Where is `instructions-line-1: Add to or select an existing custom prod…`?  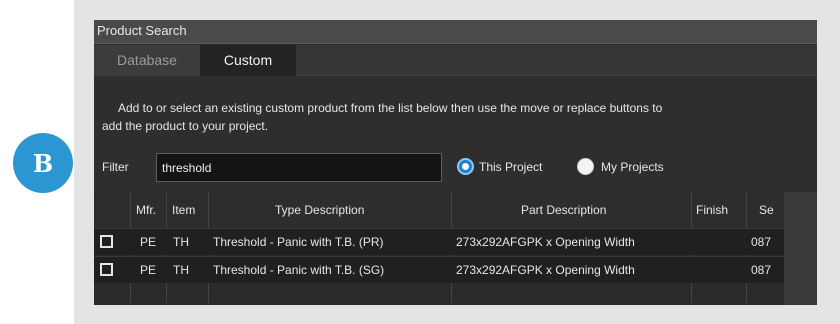 instructions-line-1: Add to or select an existing custom prod… is located at coordinates (390, 108).